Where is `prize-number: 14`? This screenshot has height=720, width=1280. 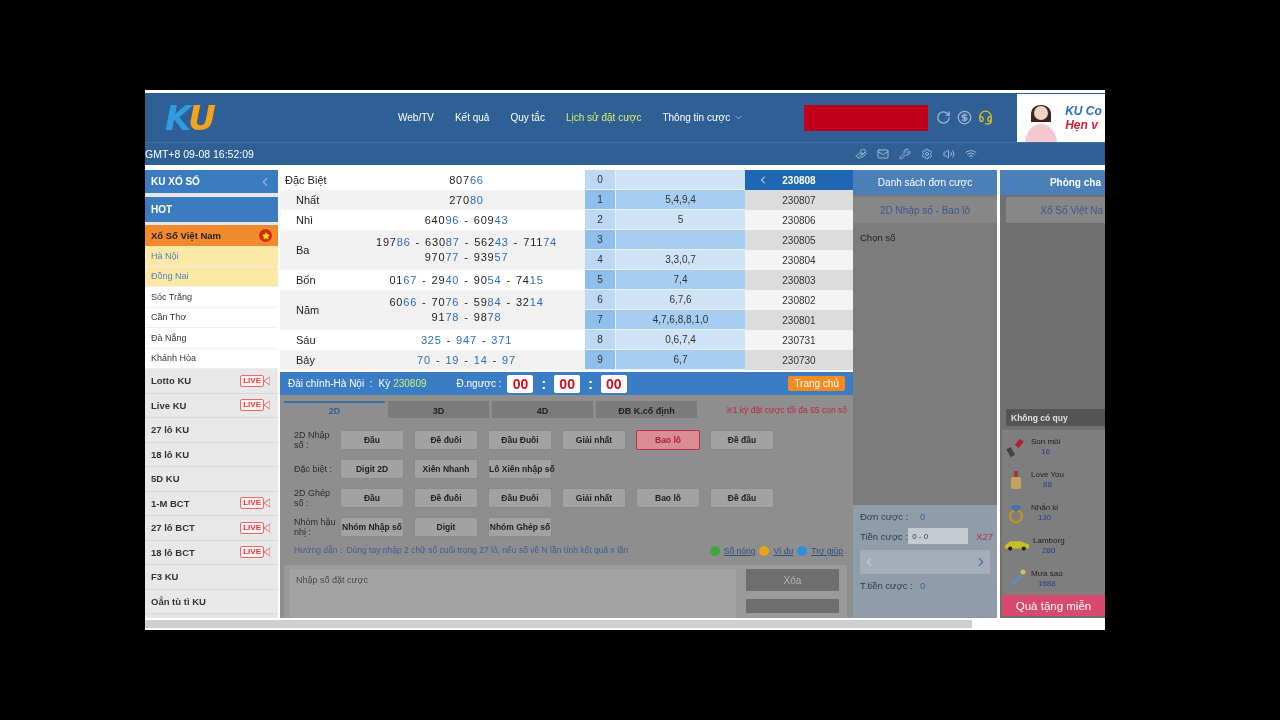 prize-number: 14 is located at coordinates (480, 359).